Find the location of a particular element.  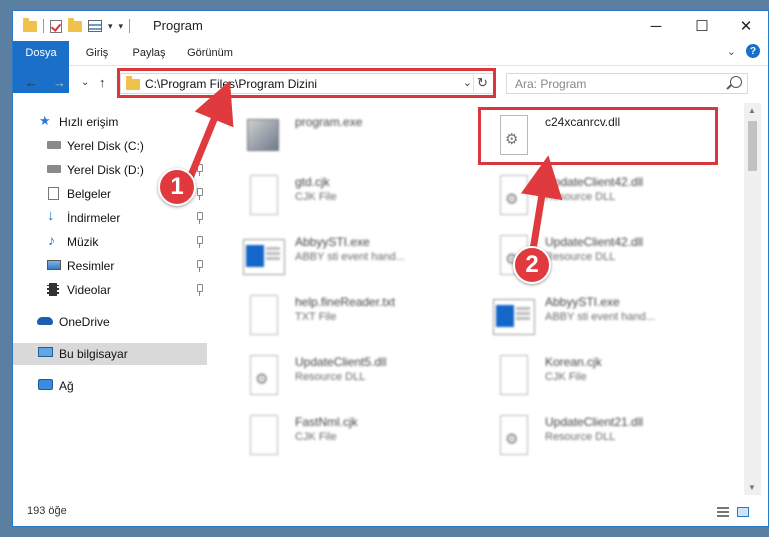

help-icon: ? is located at coordinates (753, 51).